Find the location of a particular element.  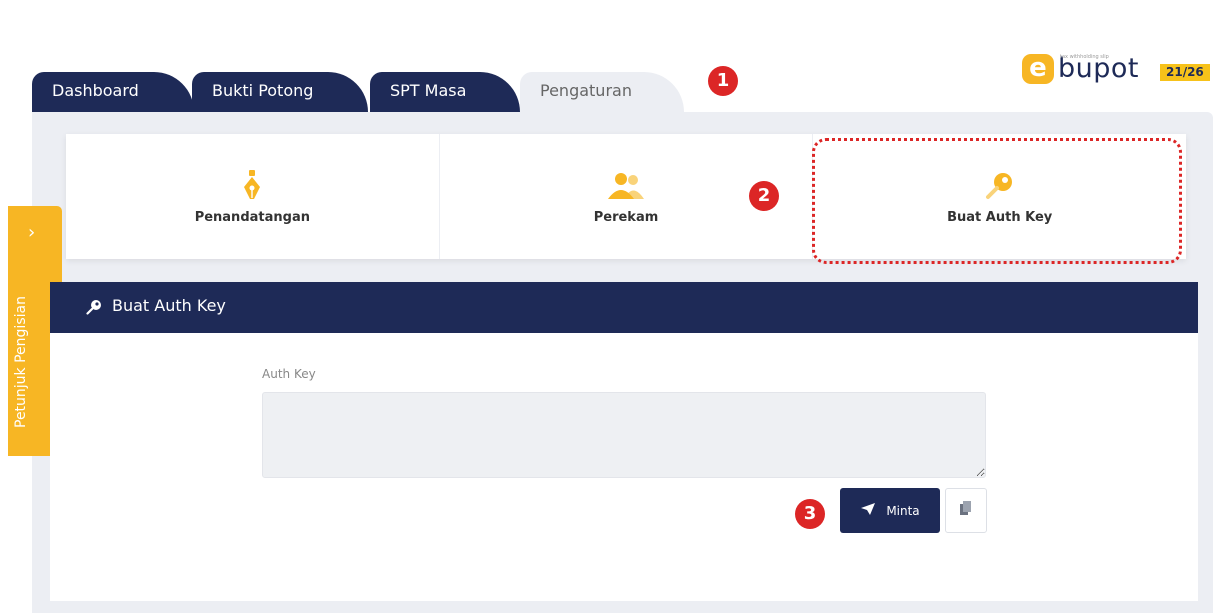

petunjuk-pengisian-label: Petunjuk Pengisian is located at coordinates (21, 362).